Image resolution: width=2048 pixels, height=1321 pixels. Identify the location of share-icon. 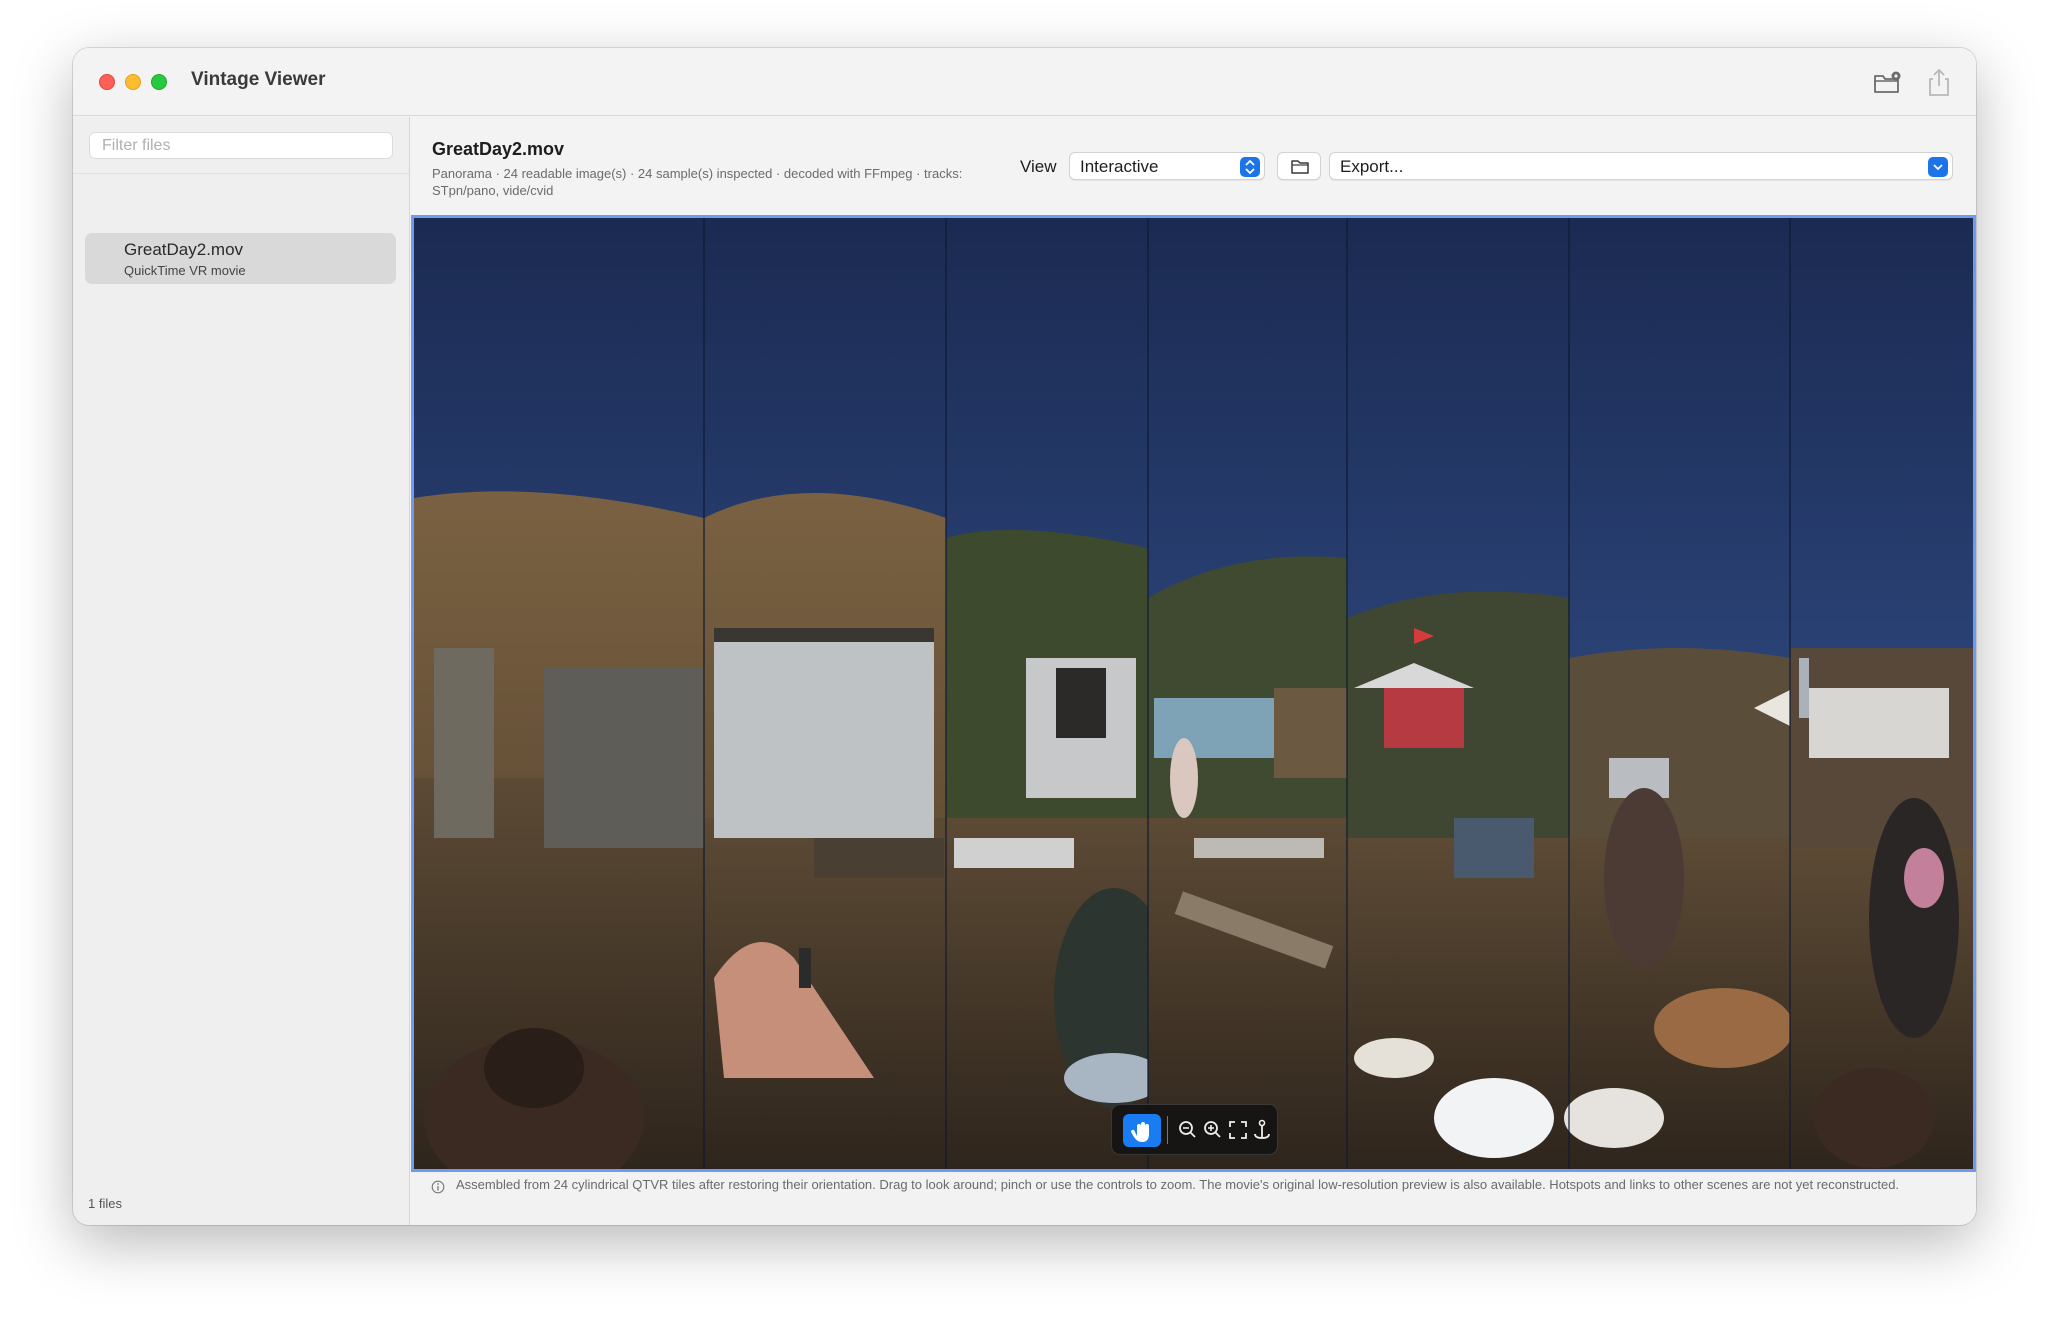
(1939, 83).